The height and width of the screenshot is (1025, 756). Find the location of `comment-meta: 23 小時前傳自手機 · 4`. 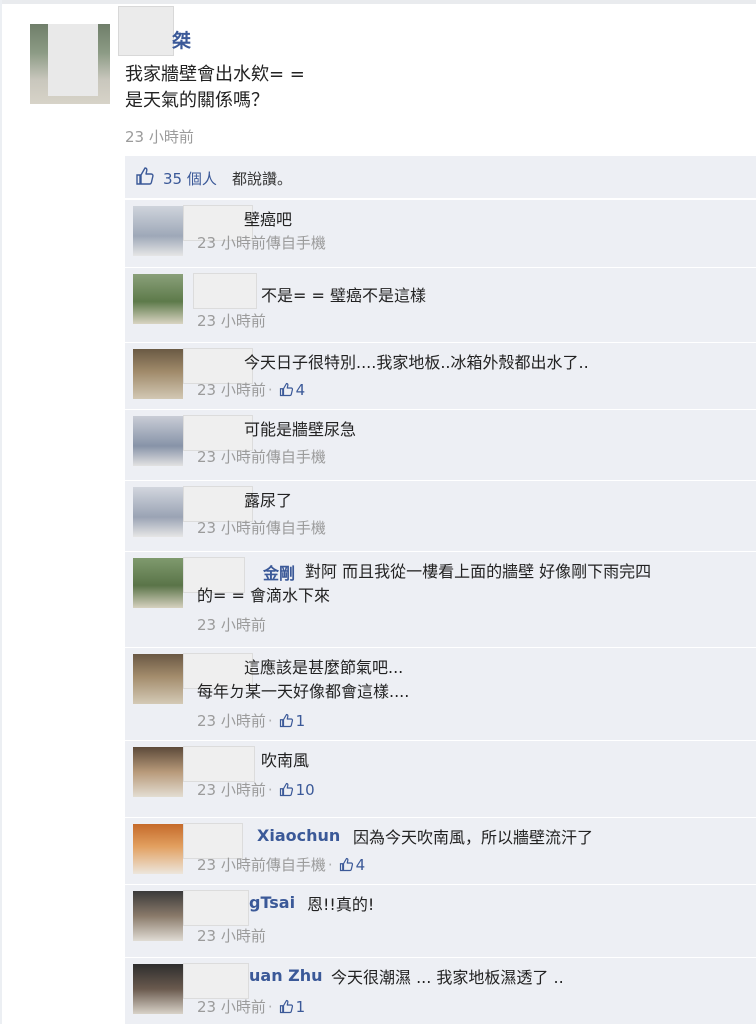

comment-meta: 23 小時前傳自手機 · 4 is located at coordinates (281, 864).